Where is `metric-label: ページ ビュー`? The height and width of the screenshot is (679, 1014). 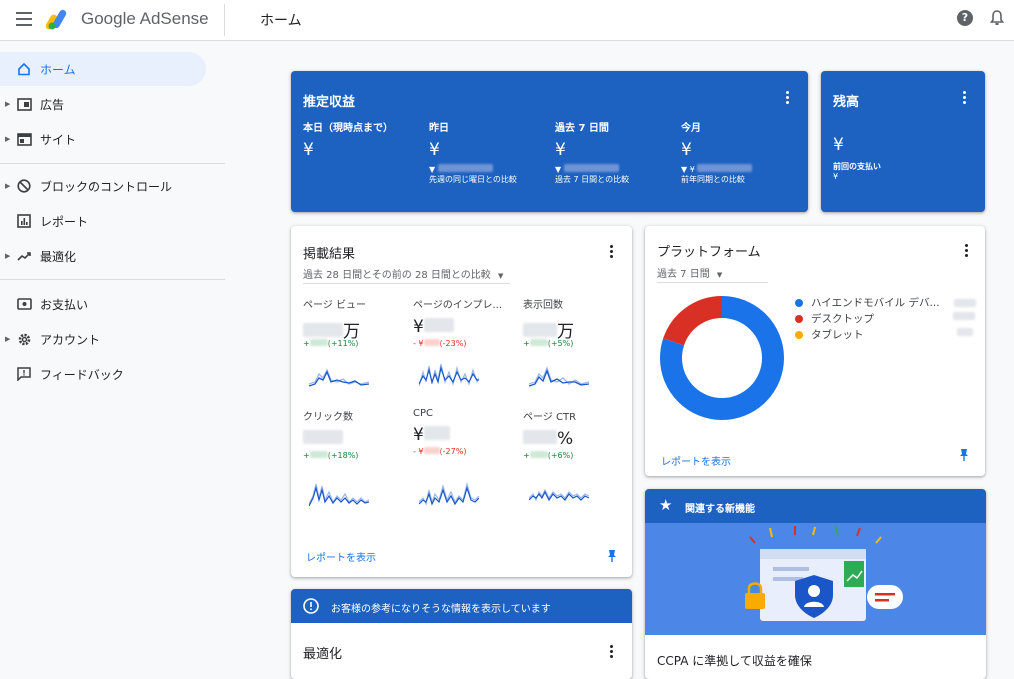 metric-label: ページ ビュー is located at coordinates (334, 305).